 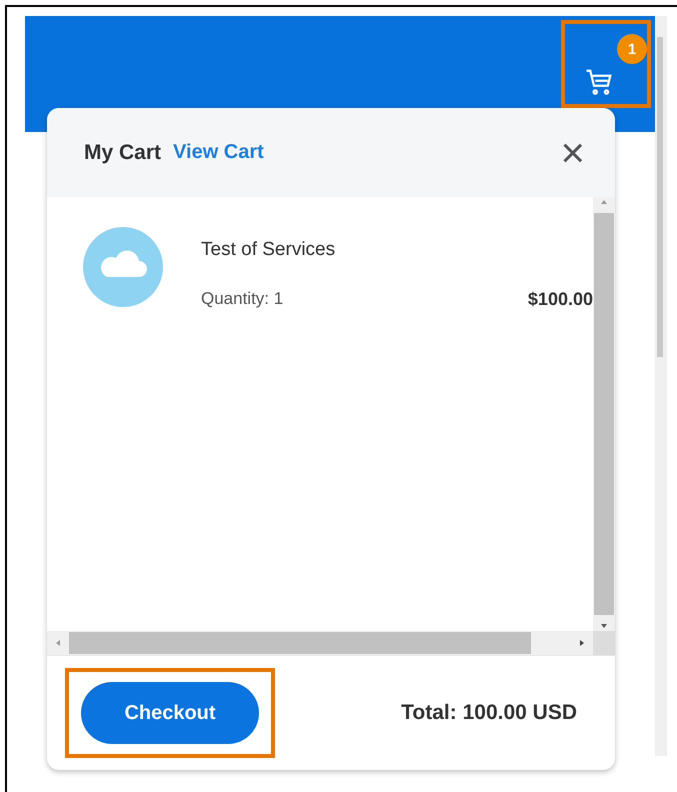 What do you see at coordinates (268, 250) in the screenshot?
I see `item-name: Test of Services` at bounding box center [268, 250].